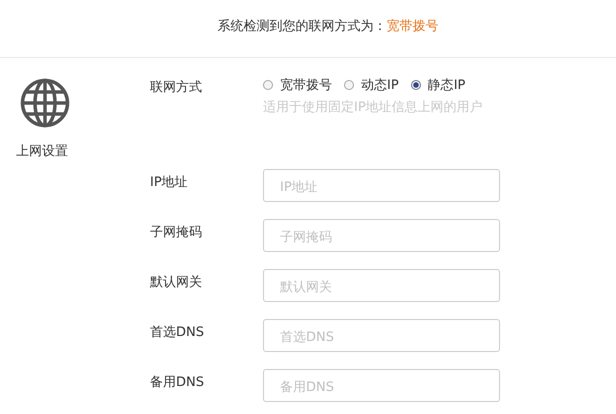 The height and width of the screenshot is (414, 616). I want to click on field-label: 联网方式, so click(176, 88).